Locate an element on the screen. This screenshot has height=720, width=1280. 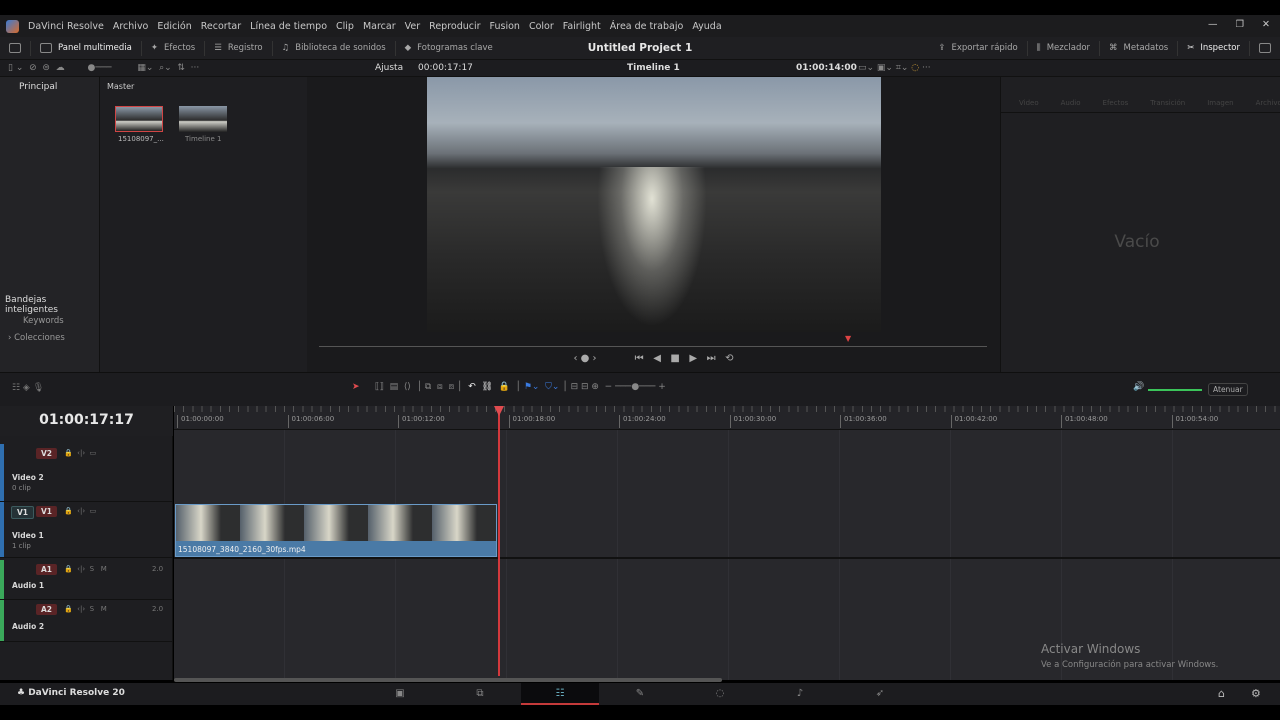
inspector-empty: Vacío is located at coordinates (1137, 242).